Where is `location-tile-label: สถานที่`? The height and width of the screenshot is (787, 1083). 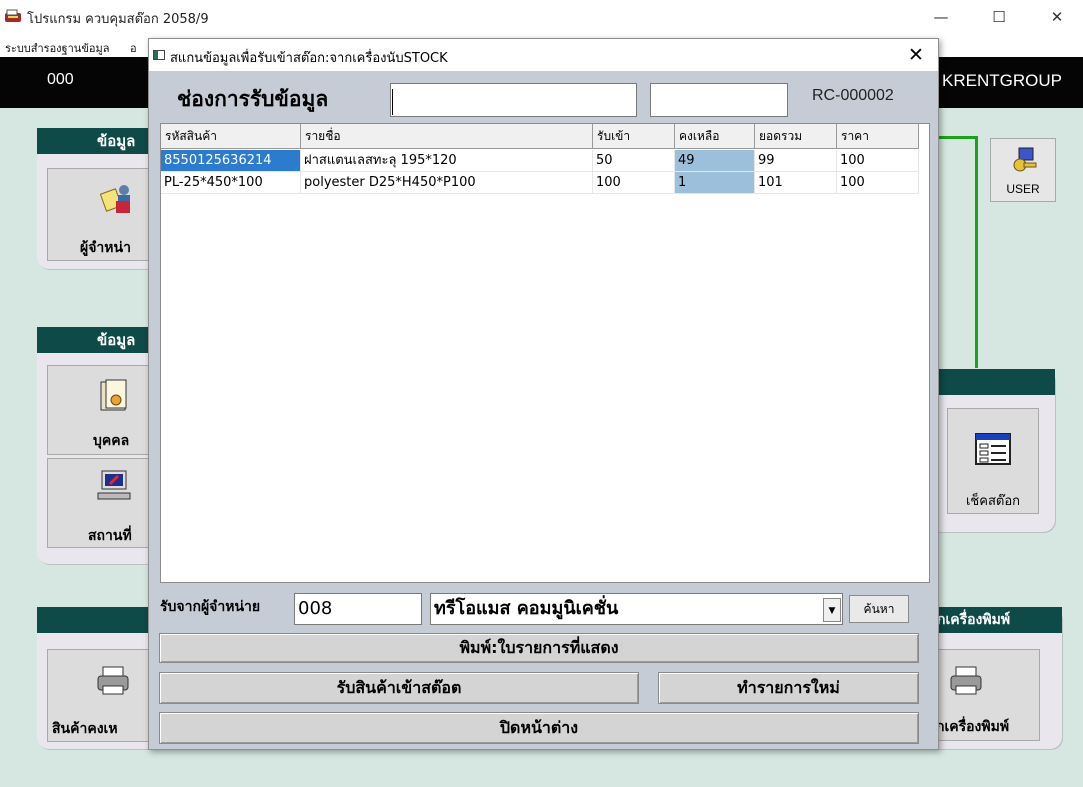 location-tile-label: สถานที่ is located at coordinates (110, 536).